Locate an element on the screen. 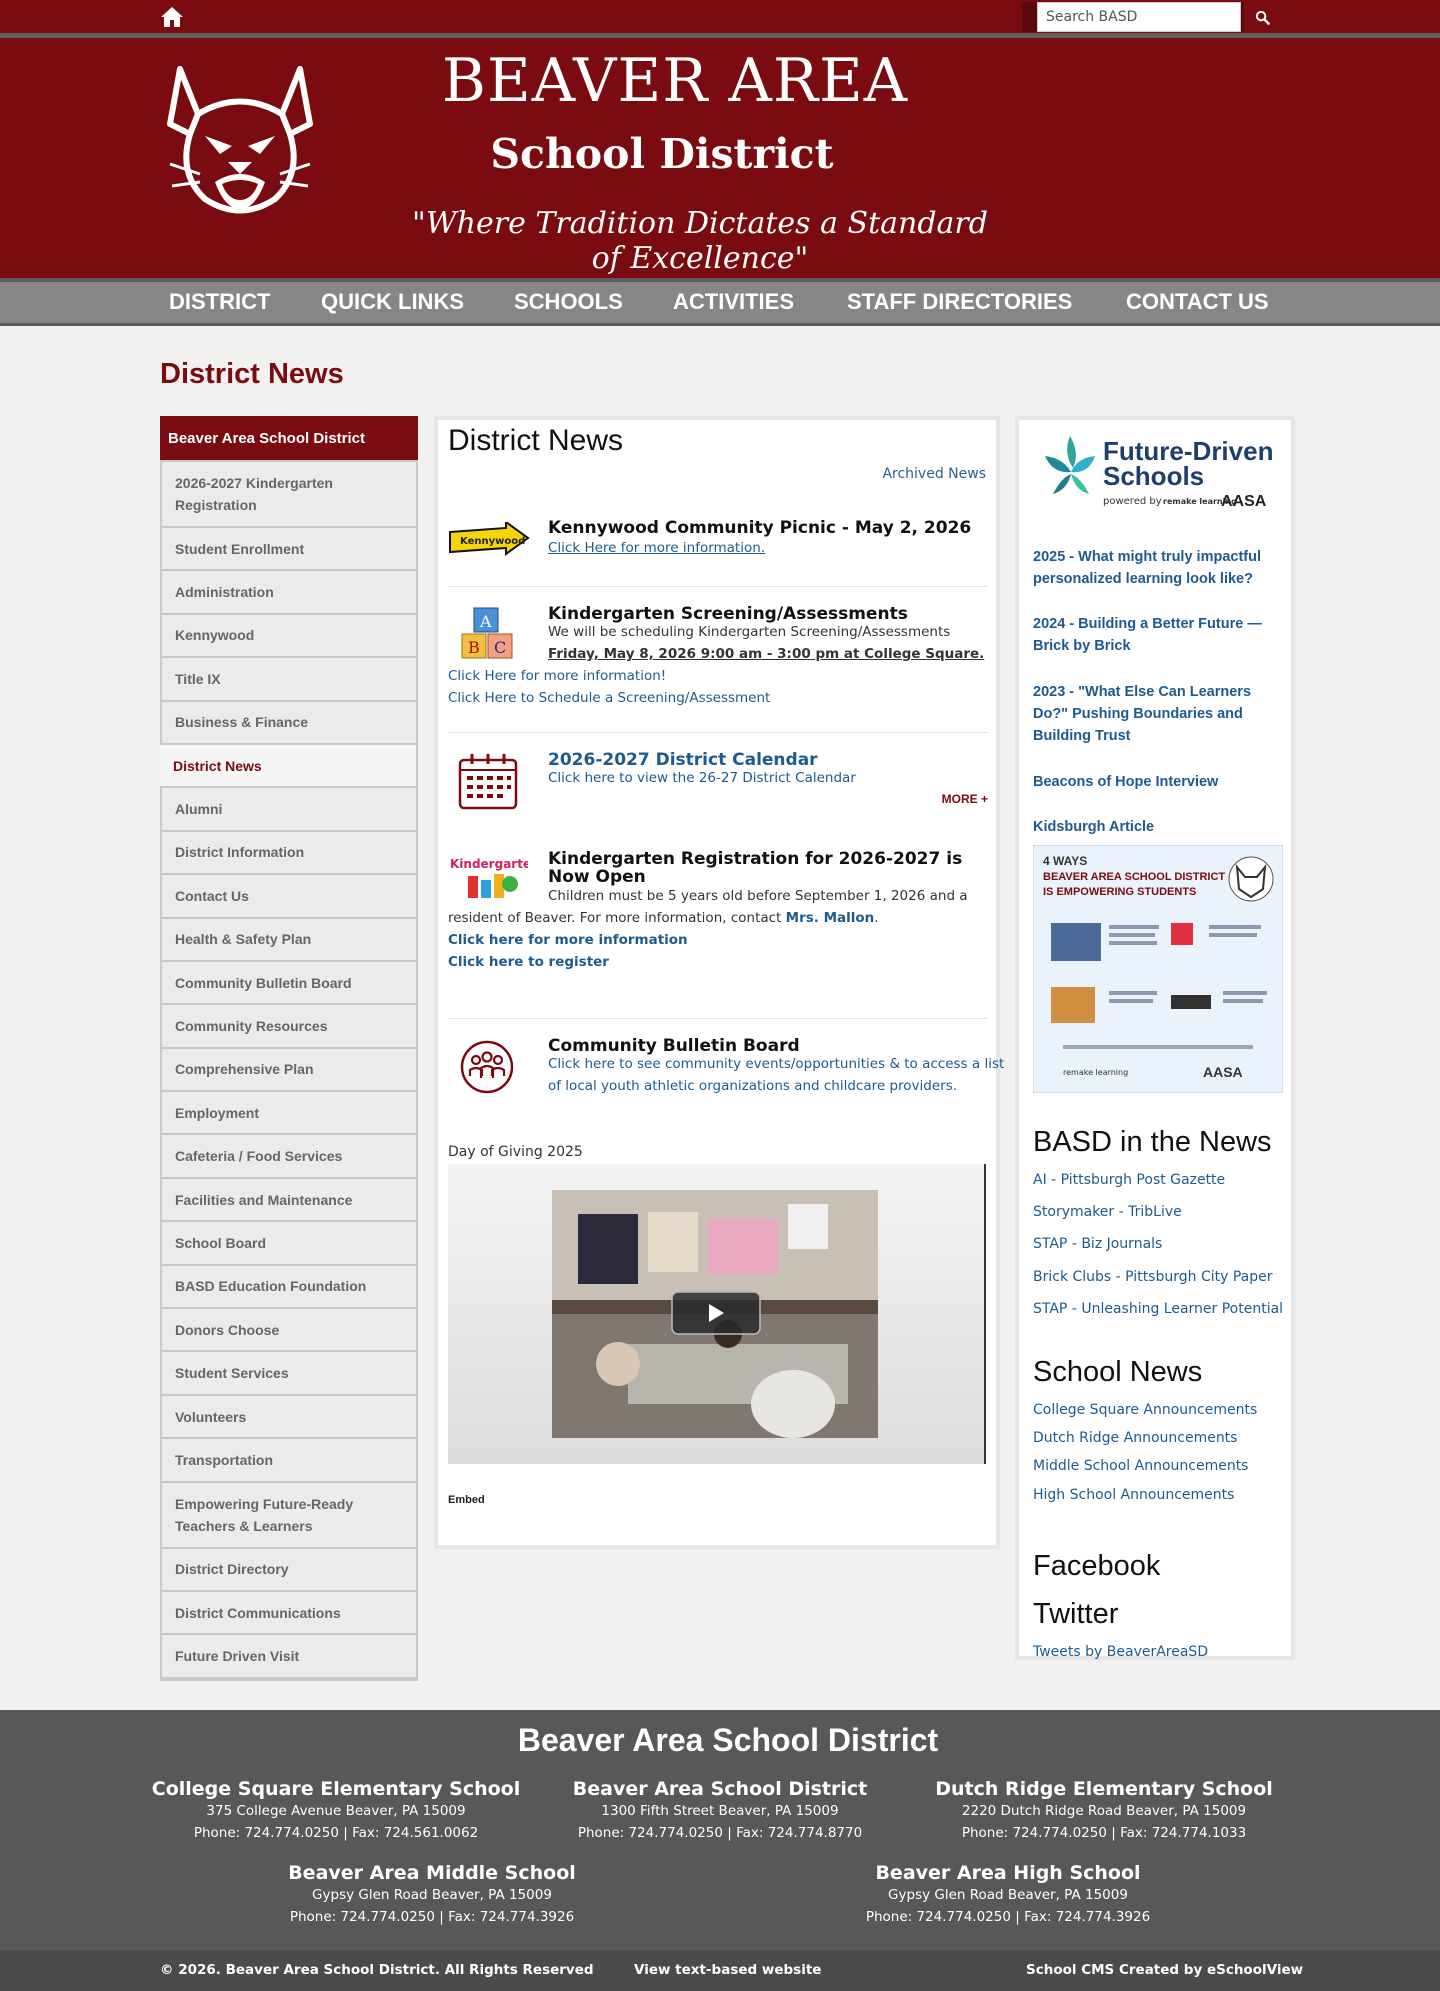  sidebar-item-district-communications: District Communications is located at coordinates (289, 1613).